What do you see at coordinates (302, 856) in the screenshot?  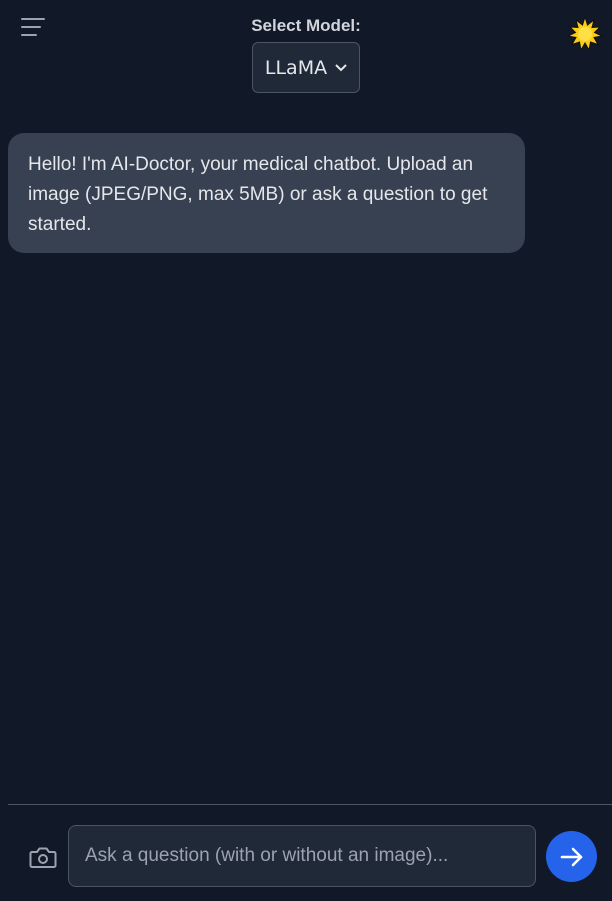 I see `question-input` at bounding box center [302, 856].